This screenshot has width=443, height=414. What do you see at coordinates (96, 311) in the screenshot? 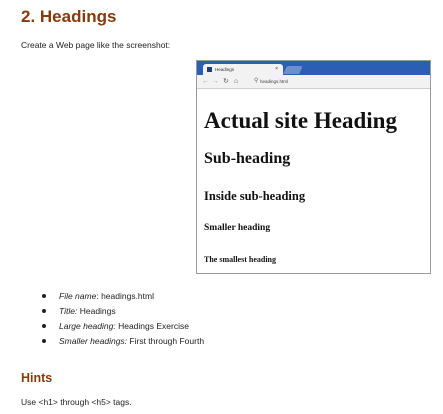
I see `bullet-value: Headings` at bounding box center [96, 311].